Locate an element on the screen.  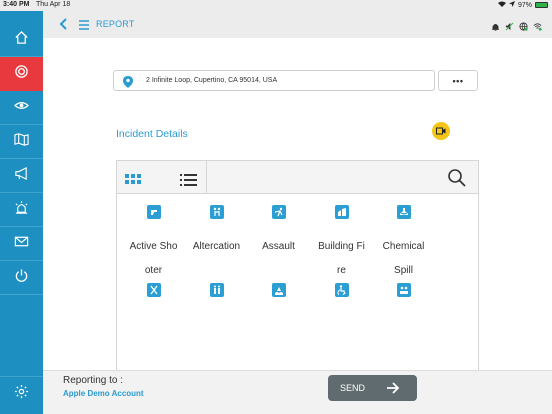
group-icon is located at coordinates (403, 290).